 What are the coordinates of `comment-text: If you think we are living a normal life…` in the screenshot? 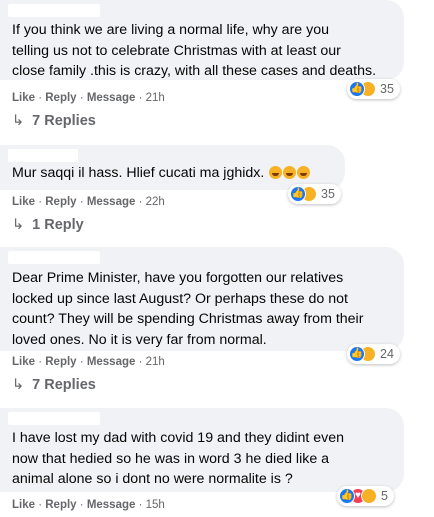 It's located at (194, 50).